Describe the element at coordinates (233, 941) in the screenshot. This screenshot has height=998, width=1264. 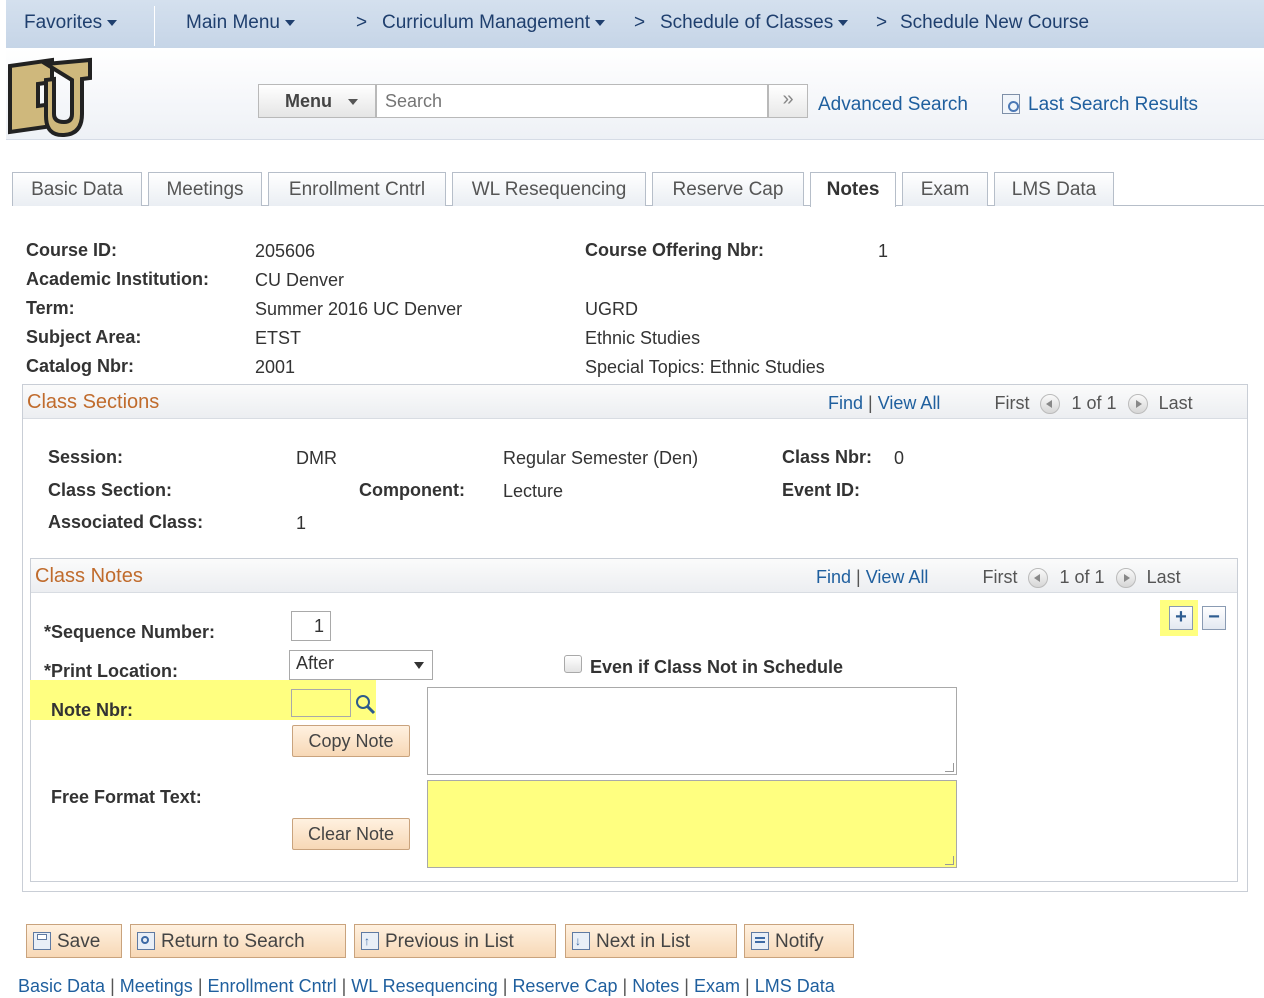
I see `return-to-search-label: Return to Search` at that location.